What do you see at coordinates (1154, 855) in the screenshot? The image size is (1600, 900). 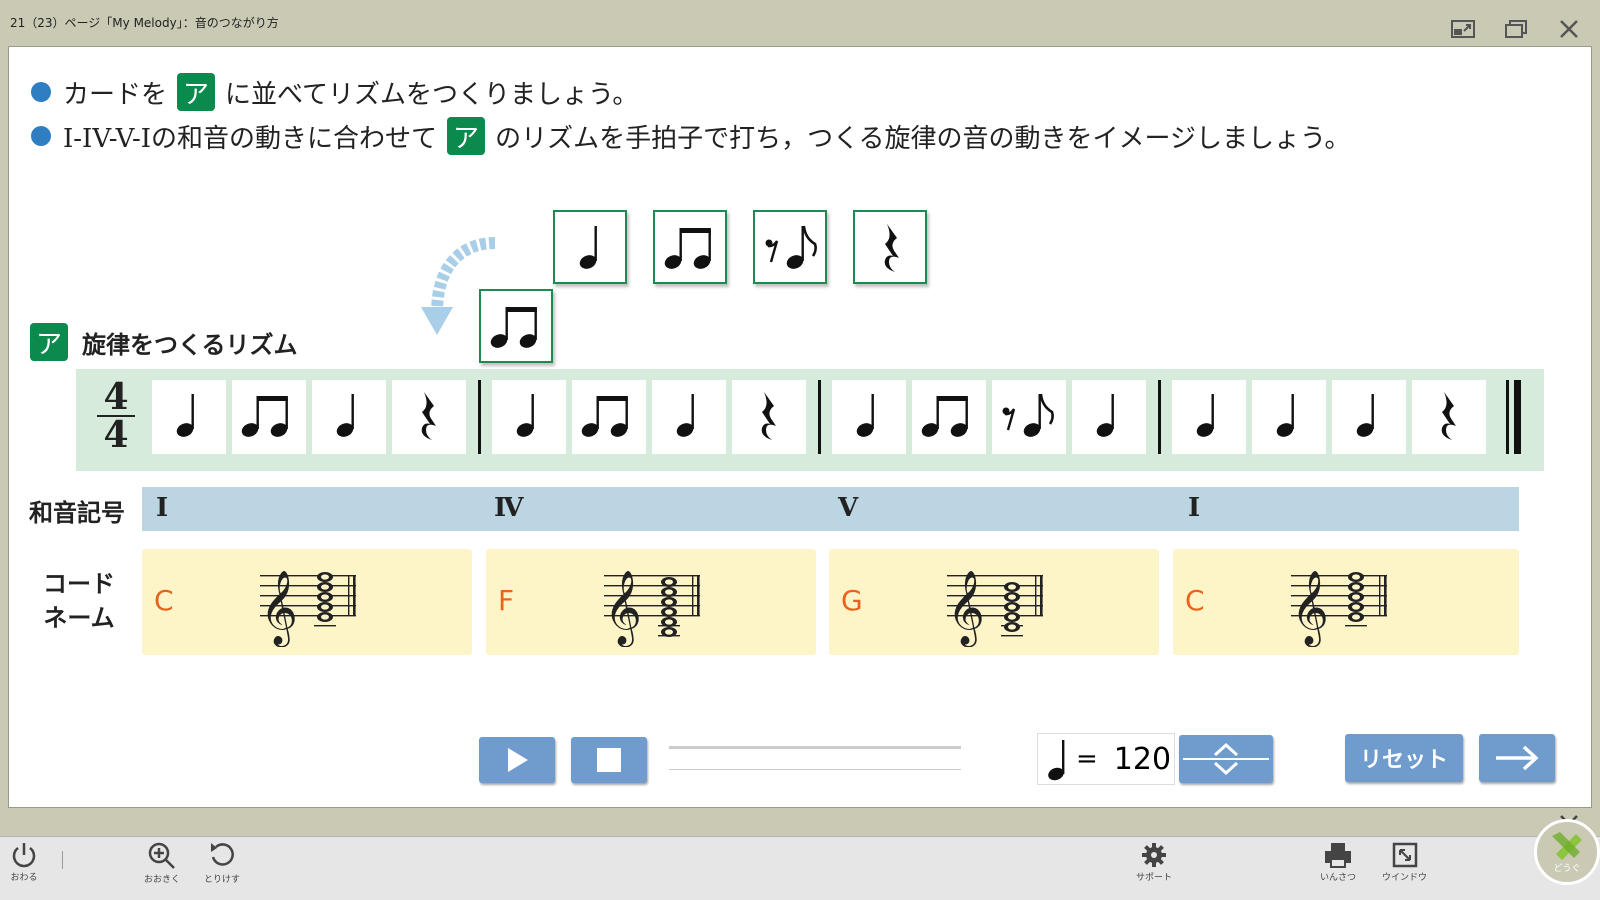 I see `gear-icon` at bounding box center [1154, 855].